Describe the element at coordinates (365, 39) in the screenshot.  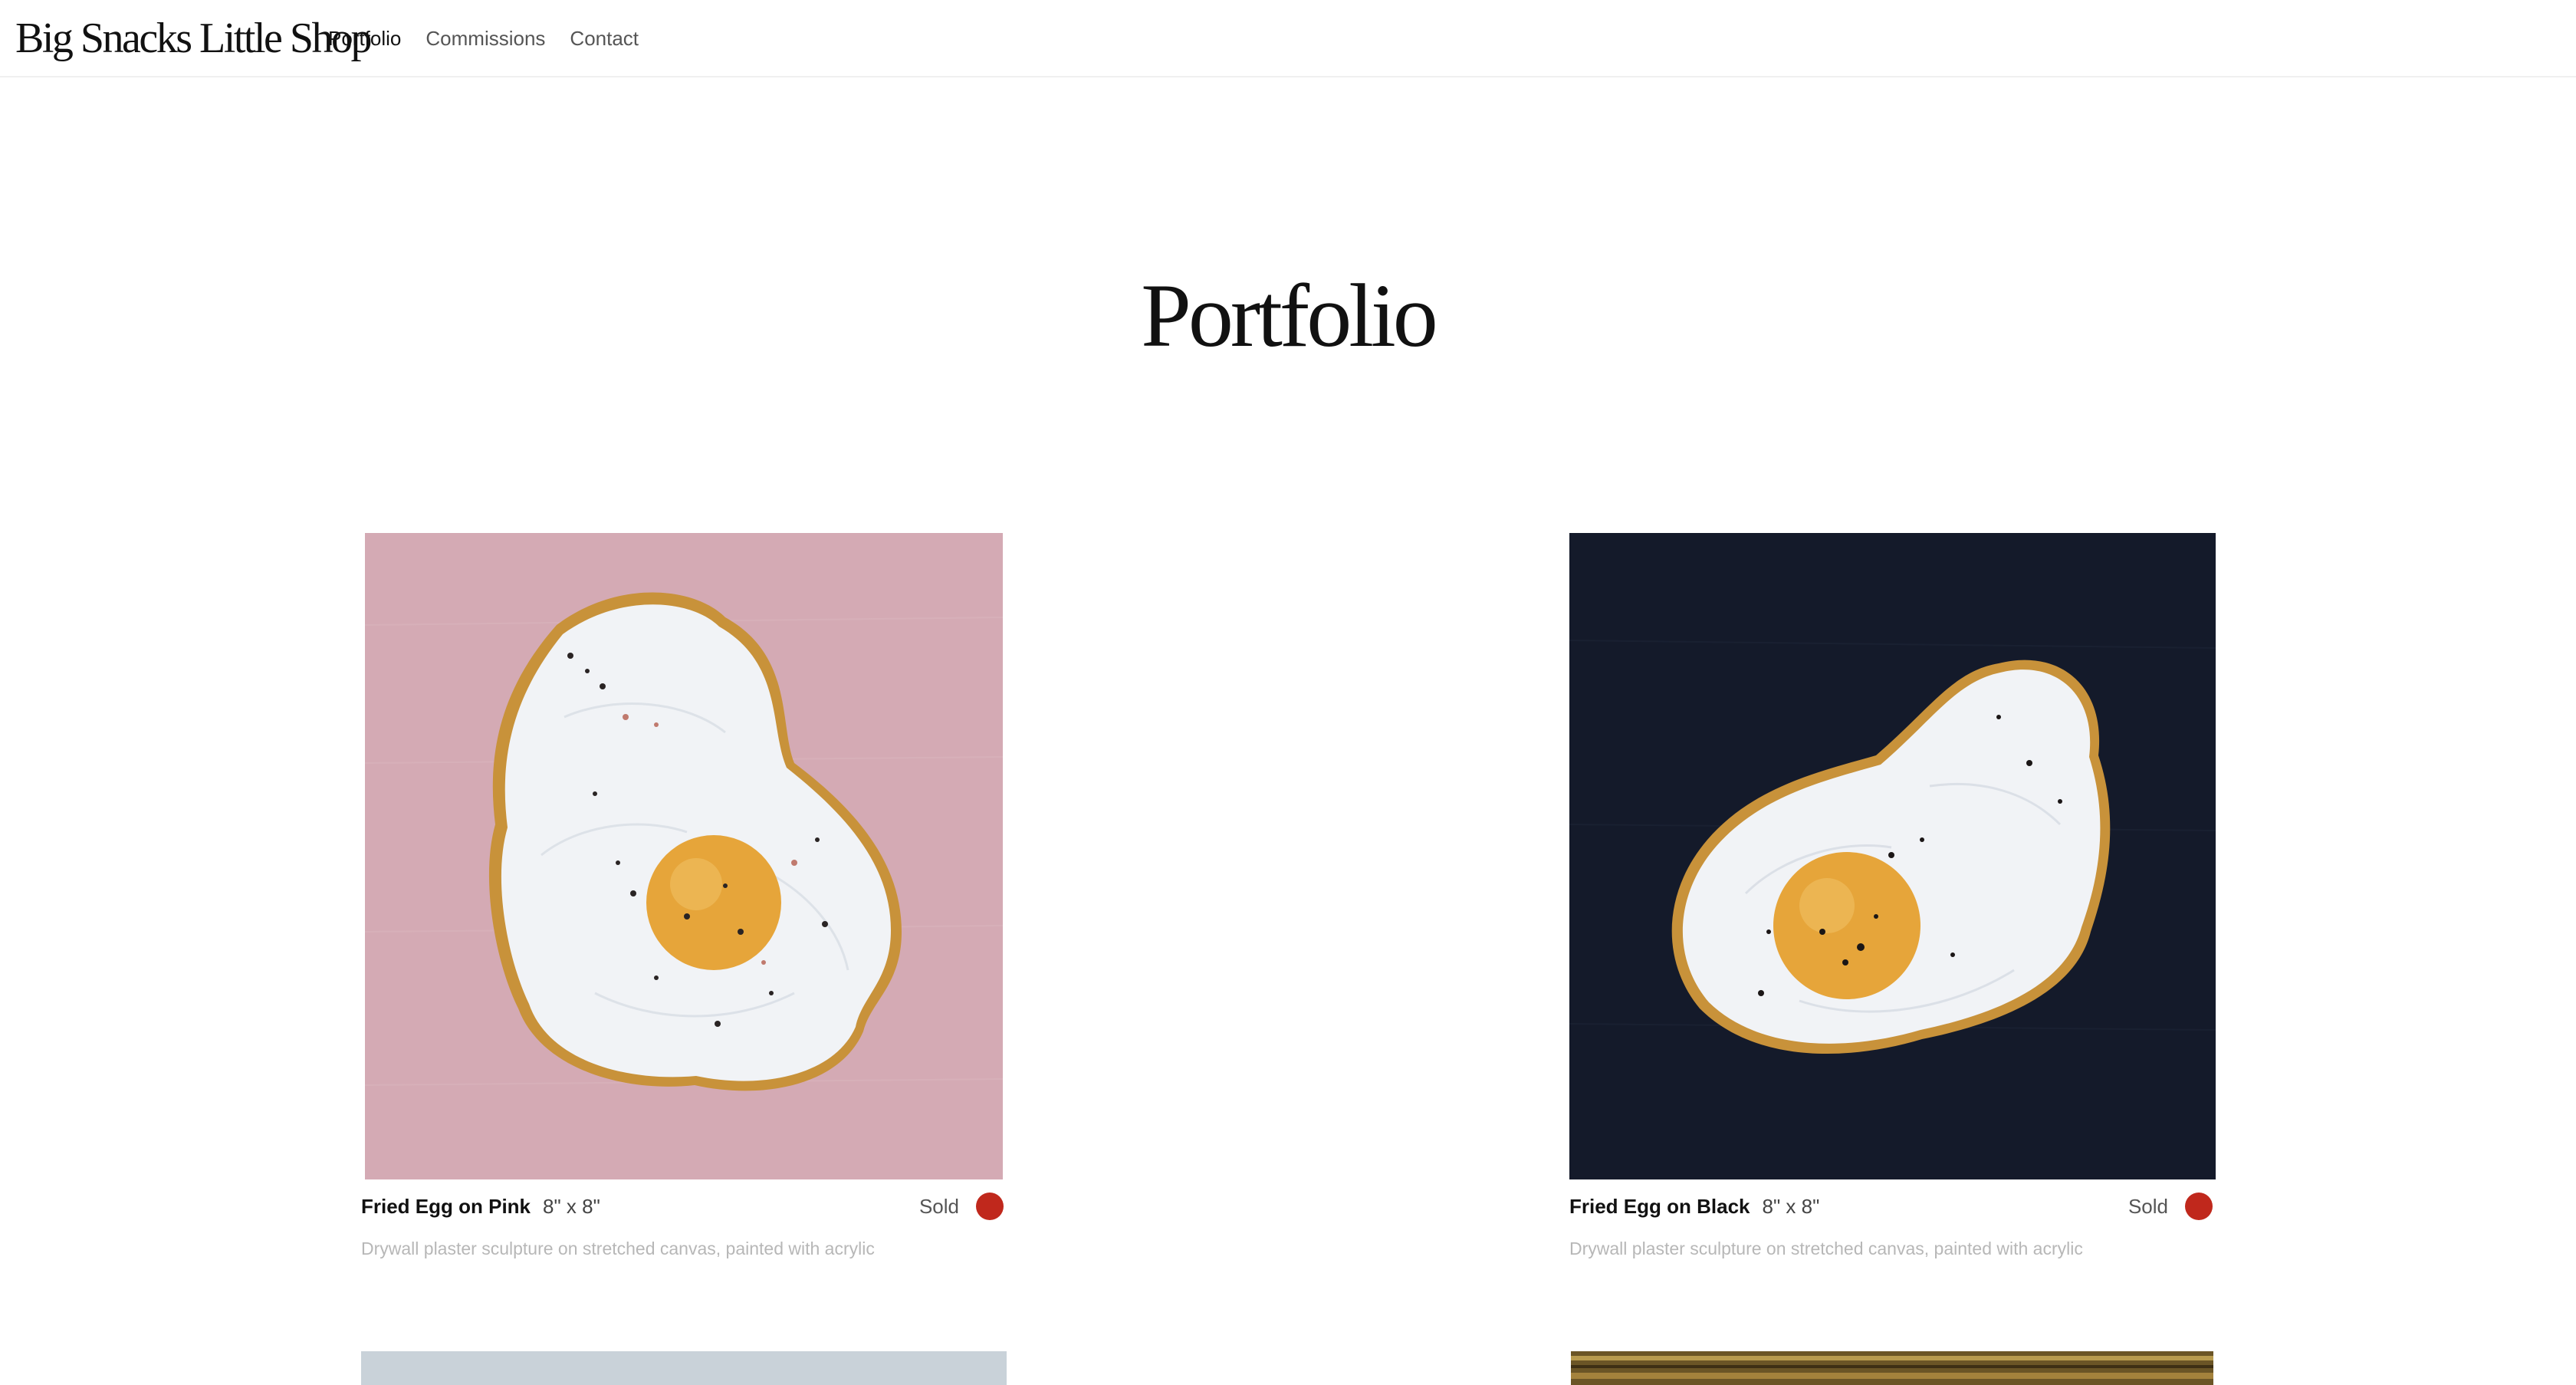
I see `nav-item-portfolio: Portfolio` at that location.